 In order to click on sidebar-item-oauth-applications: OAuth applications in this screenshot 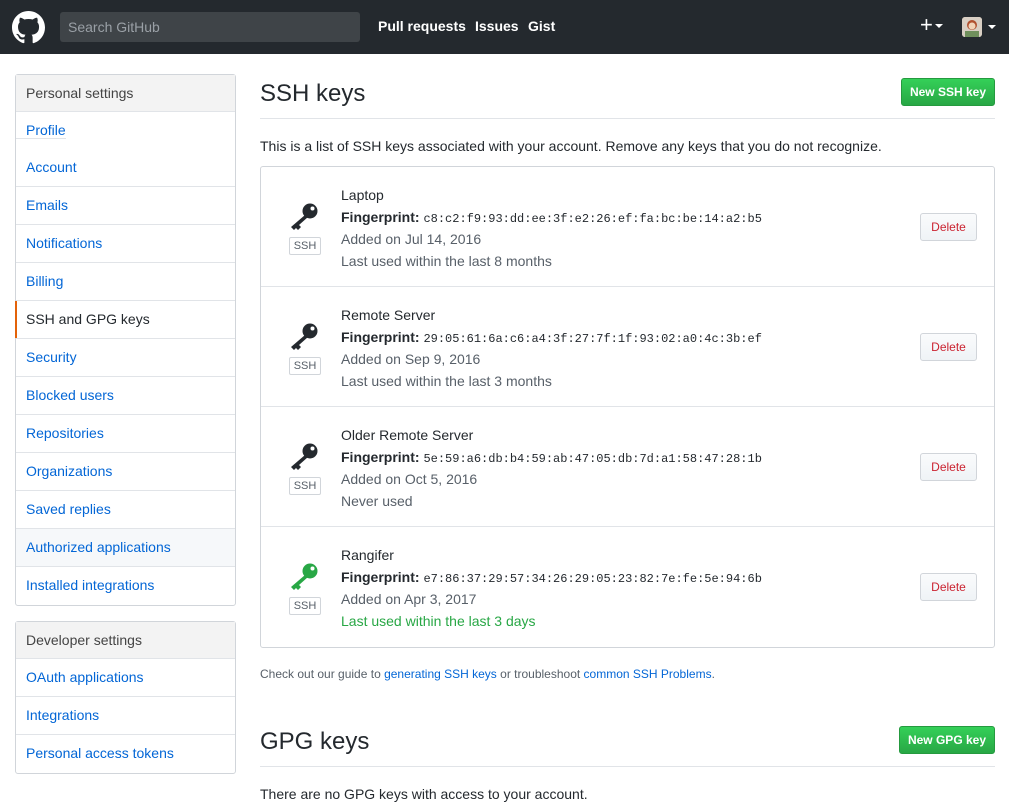, I will do `click(125, 678)`.